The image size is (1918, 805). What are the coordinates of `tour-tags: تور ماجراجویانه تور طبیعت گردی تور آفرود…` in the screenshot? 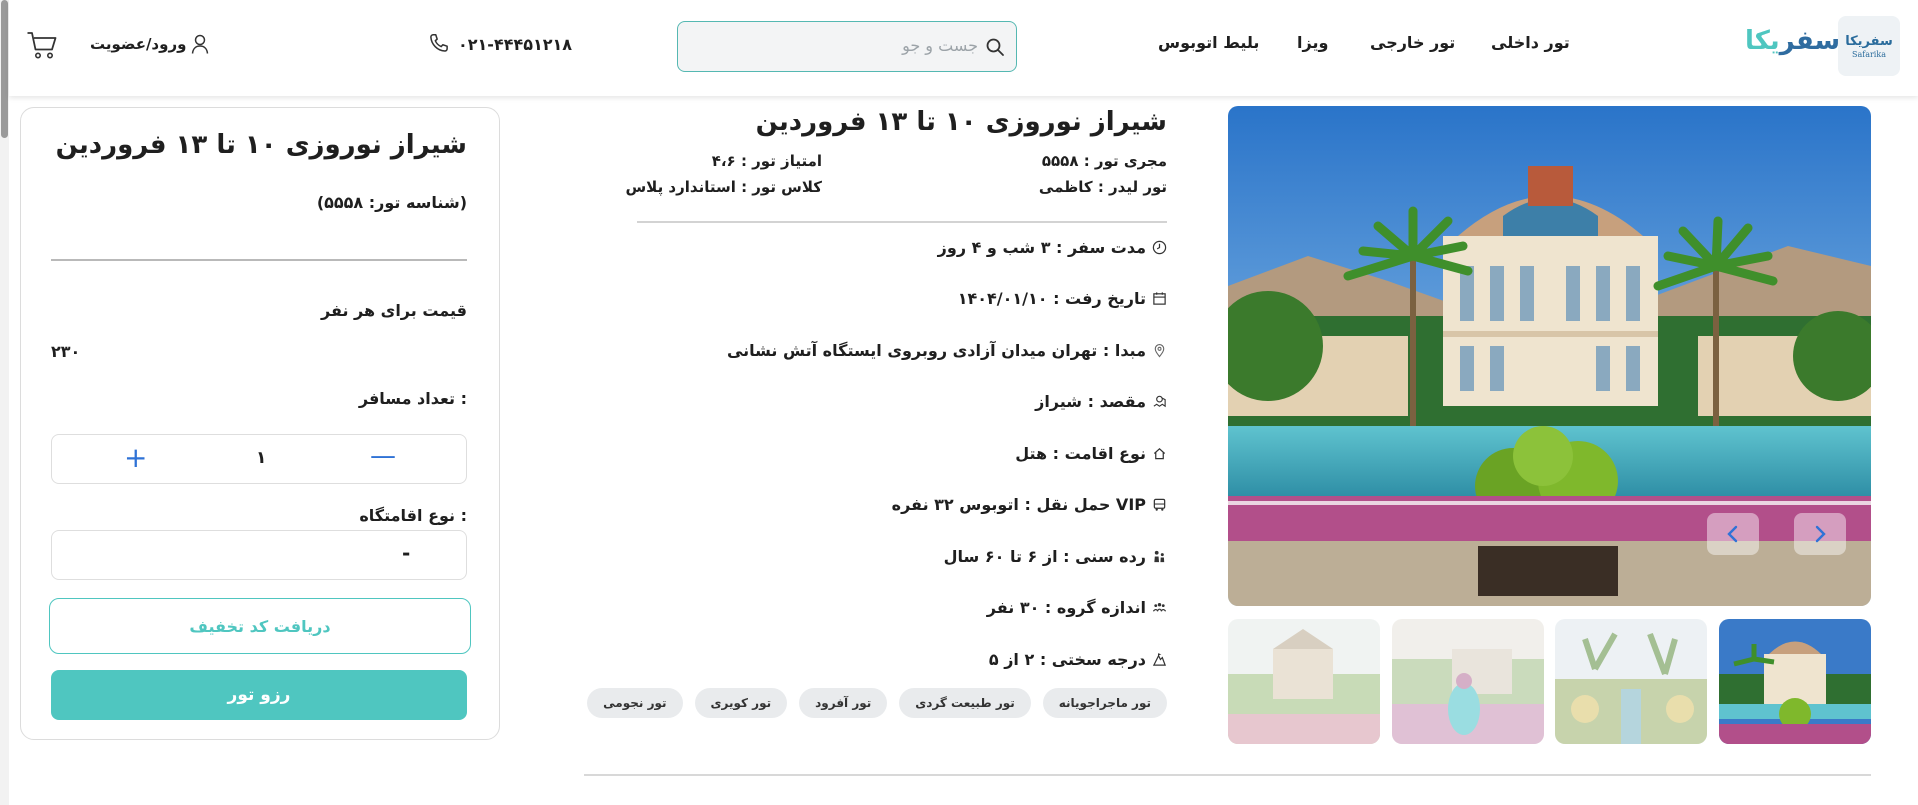 It's located at (877, 703).